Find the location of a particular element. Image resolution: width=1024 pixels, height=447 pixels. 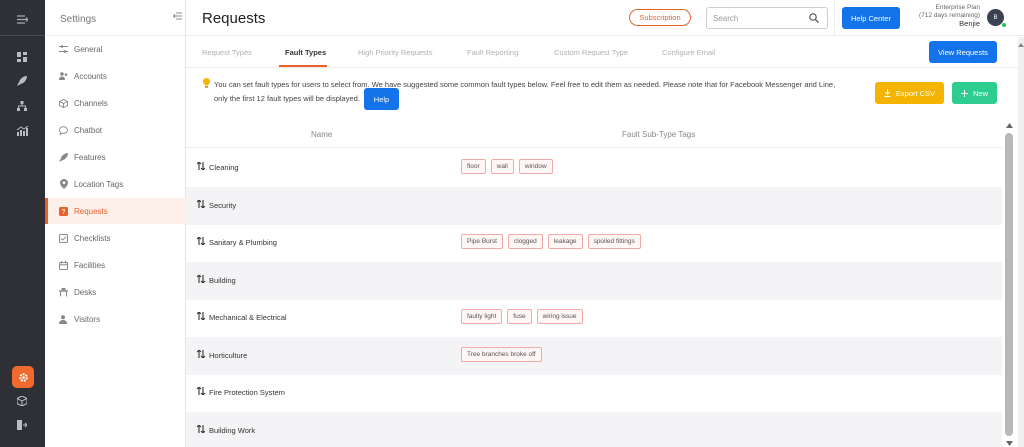

fault-type-name: Security is located at coordinates (223, 205).